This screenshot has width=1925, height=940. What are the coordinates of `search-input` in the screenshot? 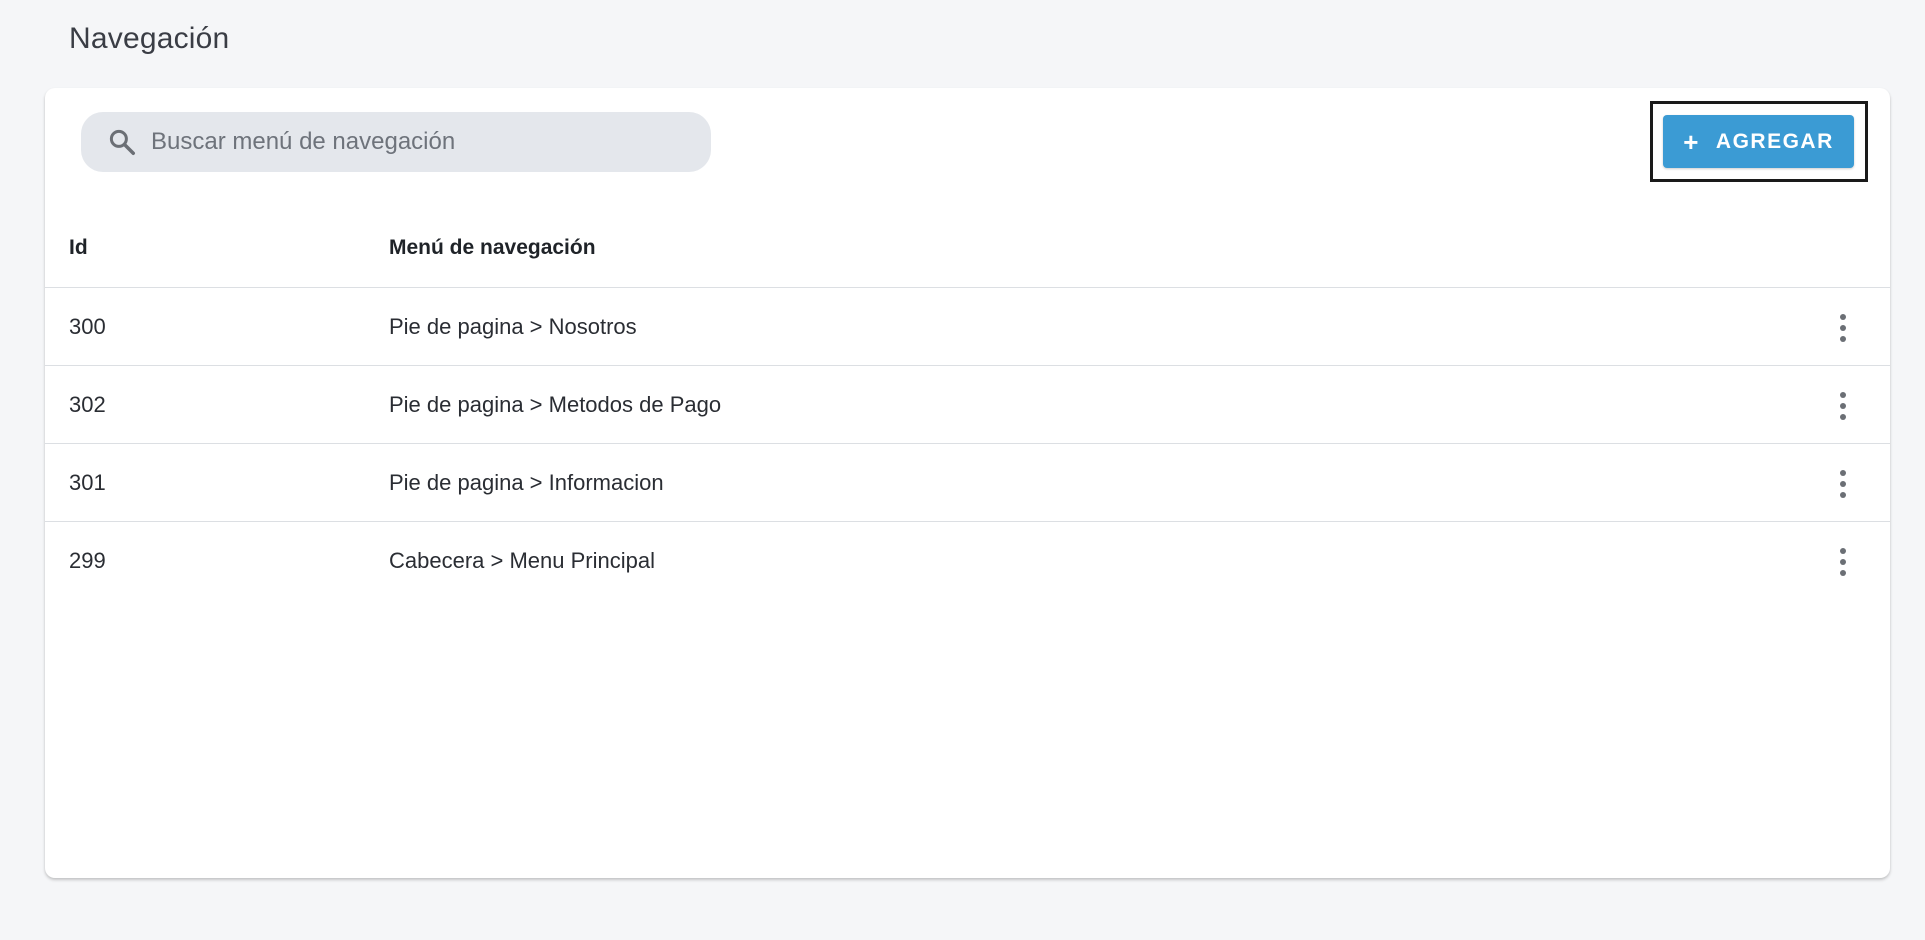 It's located at (421, 142).